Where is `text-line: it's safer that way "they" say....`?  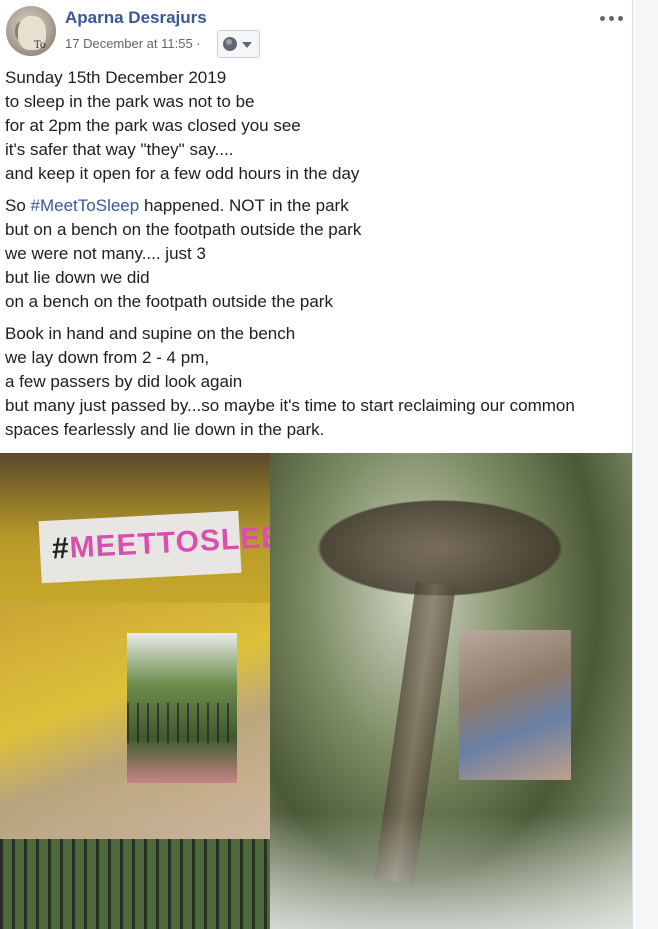 text-line: it's safer that way "they" say.... is located at coordinates (119, 149).